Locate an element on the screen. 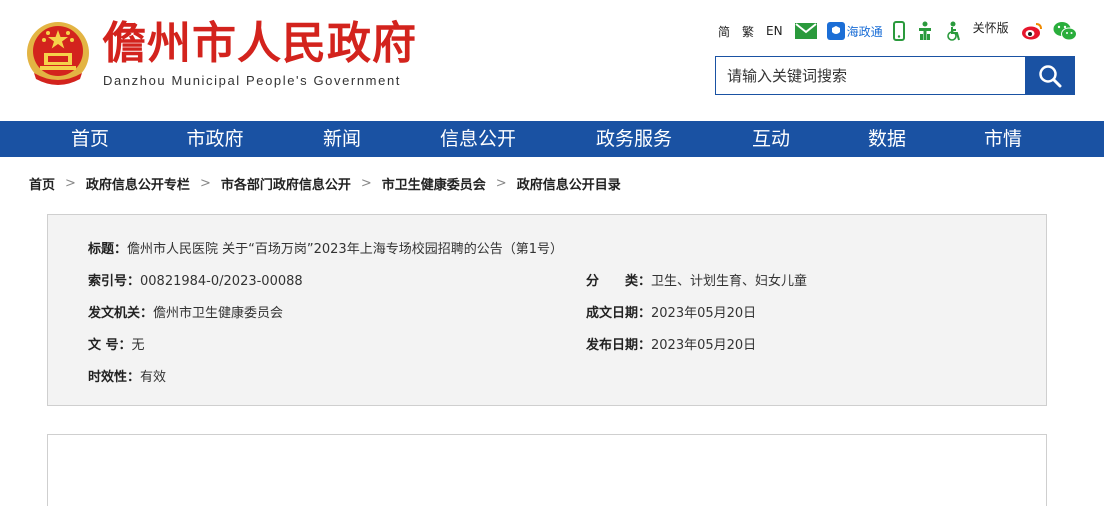 This screenshot has width=1104, height=506. validity-label: 时效性： is located at coordinates (114, 377).